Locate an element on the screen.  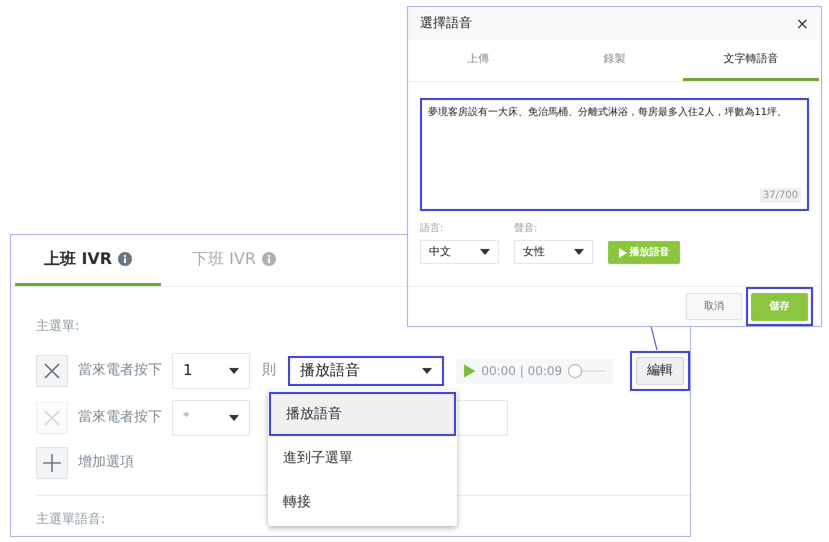
tab: 上班 IVR is located at coordinates (88, 260).